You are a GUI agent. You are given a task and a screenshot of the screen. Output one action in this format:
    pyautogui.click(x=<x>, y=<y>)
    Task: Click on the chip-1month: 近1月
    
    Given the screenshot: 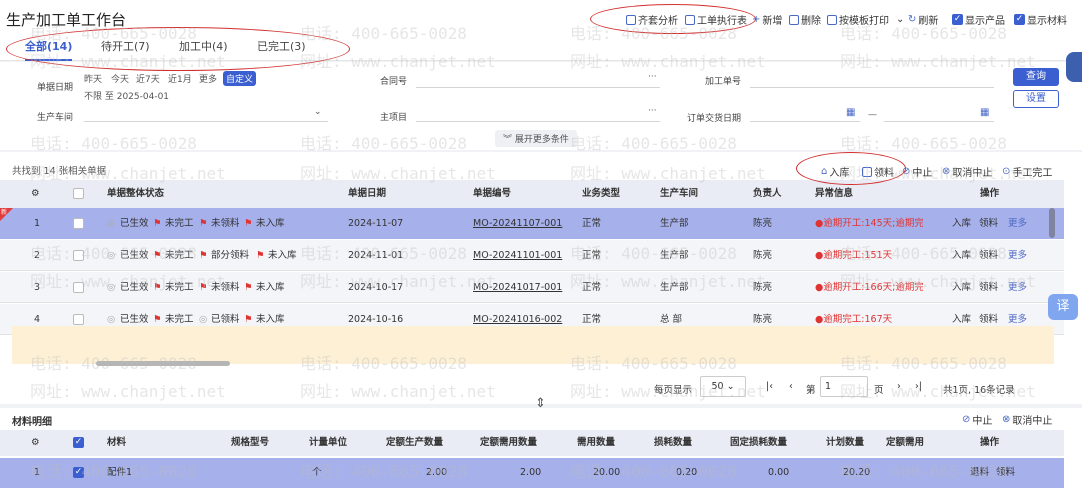 What is the action you would take?
    pyautogui.click(x=180, y=78)
    